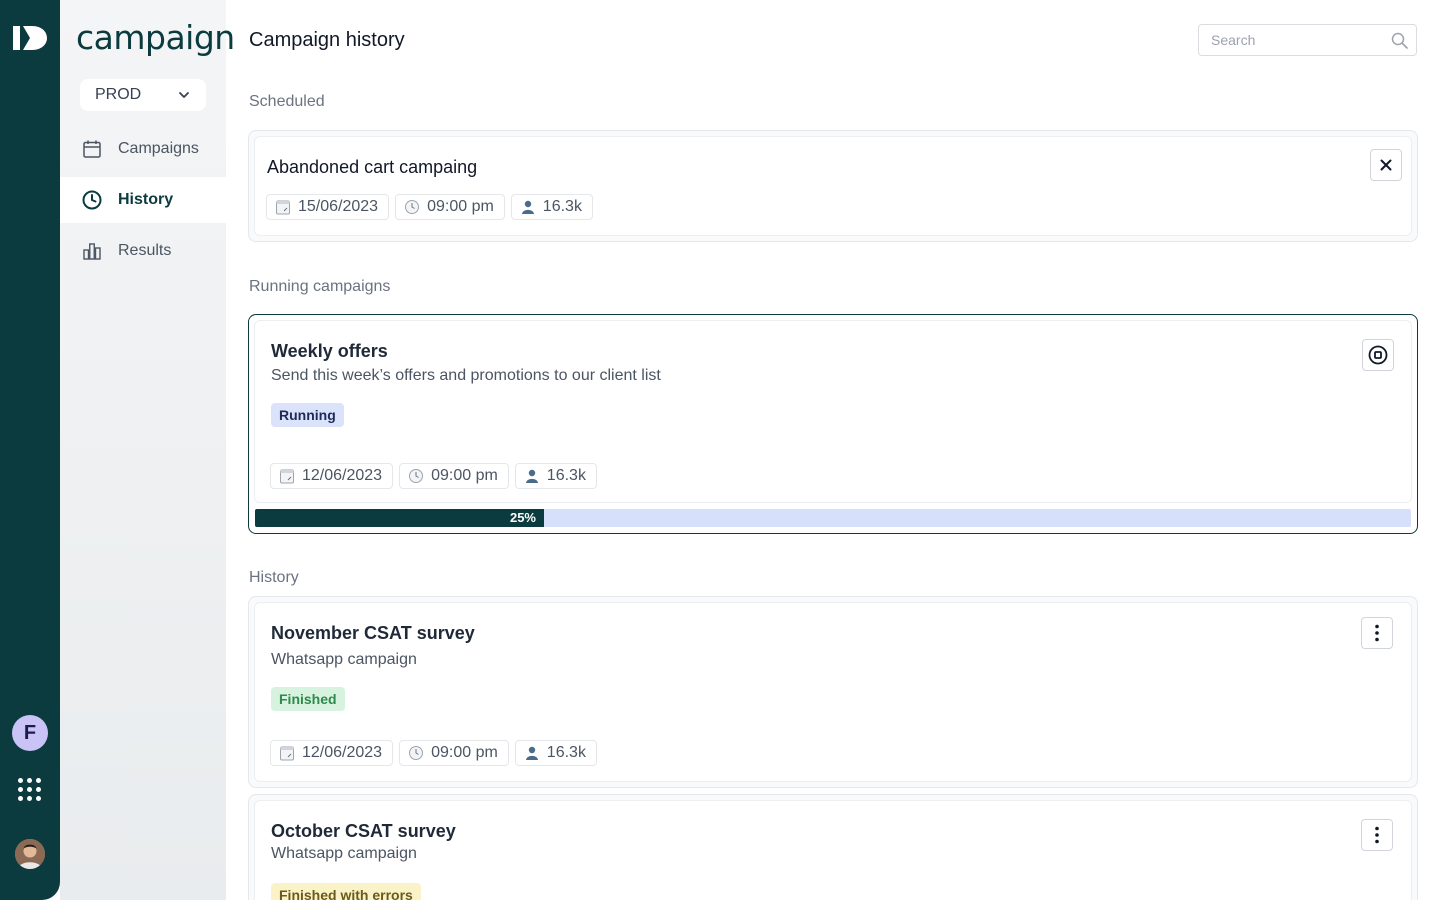 This screenshot has width=1440, height=900. Describe the element at coordinates (30, 450) in the screenshot. I see `app-rail: F` at that location.